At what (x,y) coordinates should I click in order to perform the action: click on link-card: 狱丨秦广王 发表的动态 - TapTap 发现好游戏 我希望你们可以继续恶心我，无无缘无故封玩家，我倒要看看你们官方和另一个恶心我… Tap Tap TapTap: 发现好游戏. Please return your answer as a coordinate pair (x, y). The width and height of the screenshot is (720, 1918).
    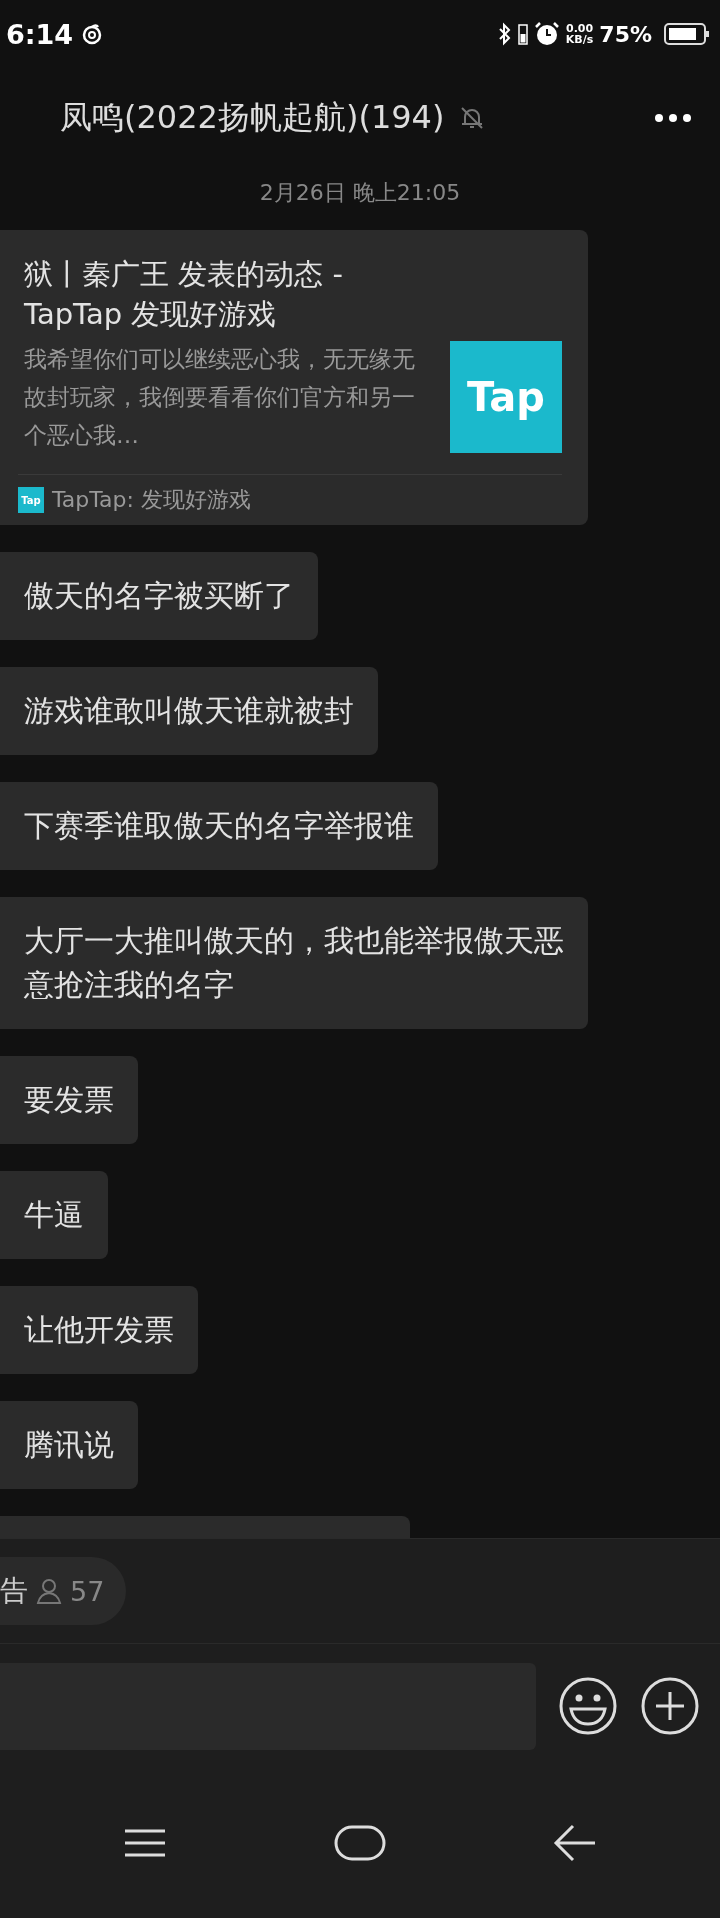
    Looking at the image, I should click on (294, 377).